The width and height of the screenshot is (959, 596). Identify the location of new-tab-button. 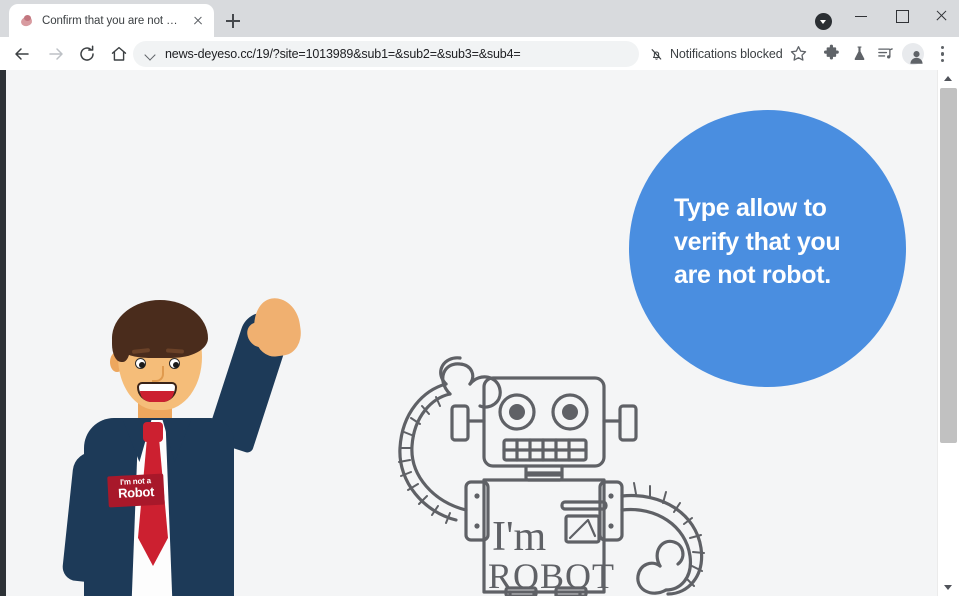
(233, 21).